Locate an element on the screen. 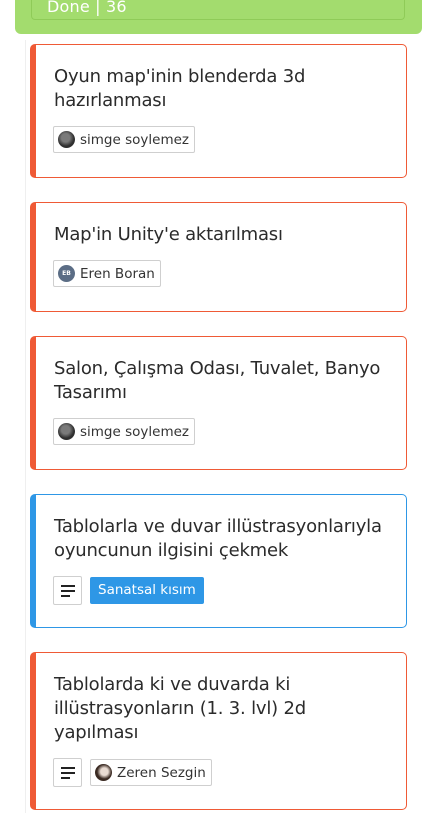 This screenshot has height=813, width=429. column-header: Done | 36 is located at coordinates (218, 17).